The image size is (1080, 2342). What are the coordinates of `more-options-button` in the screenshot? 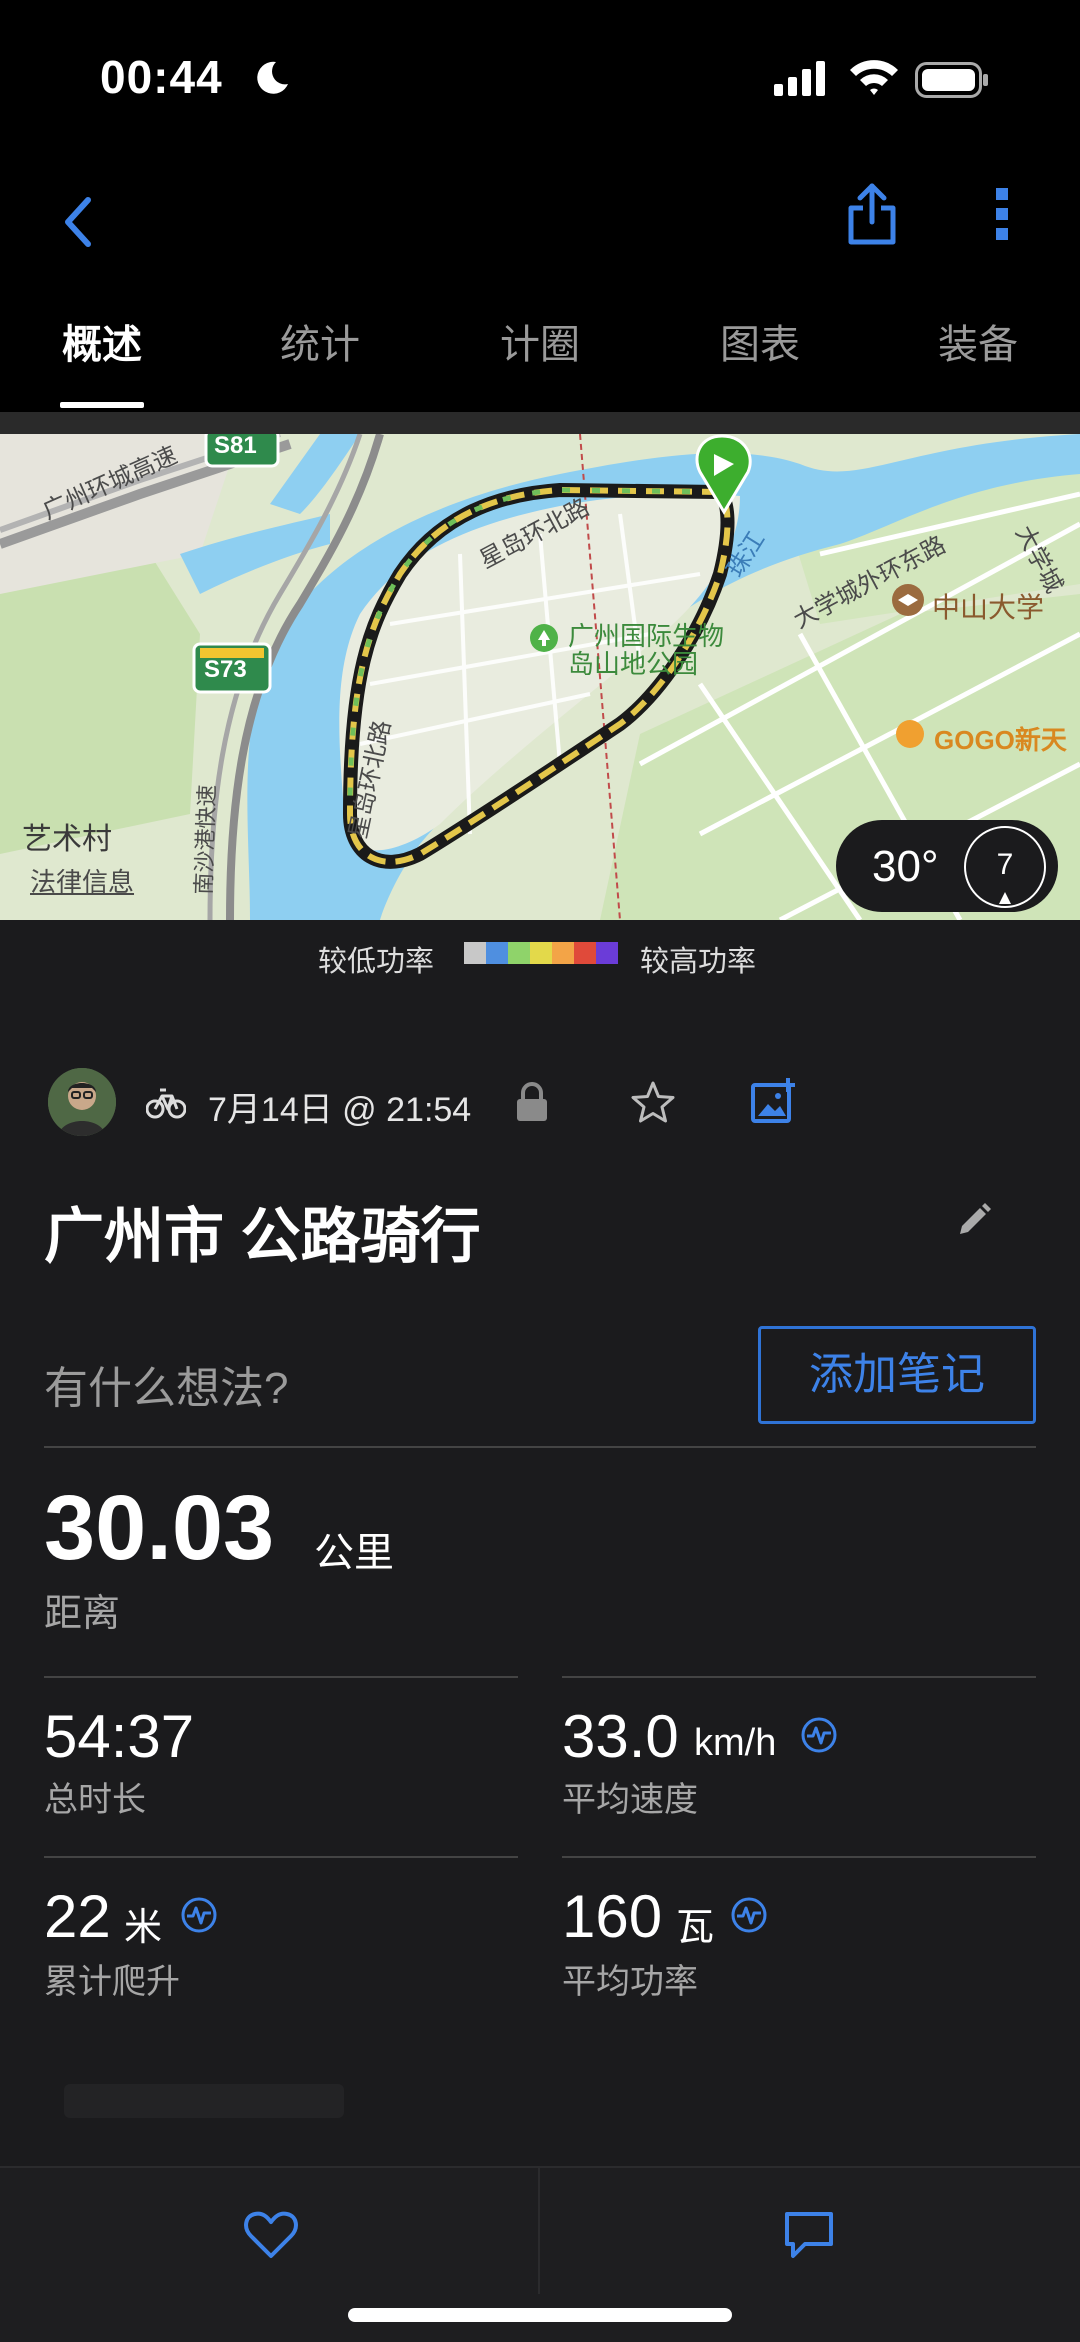 It's located at (1002, 214).